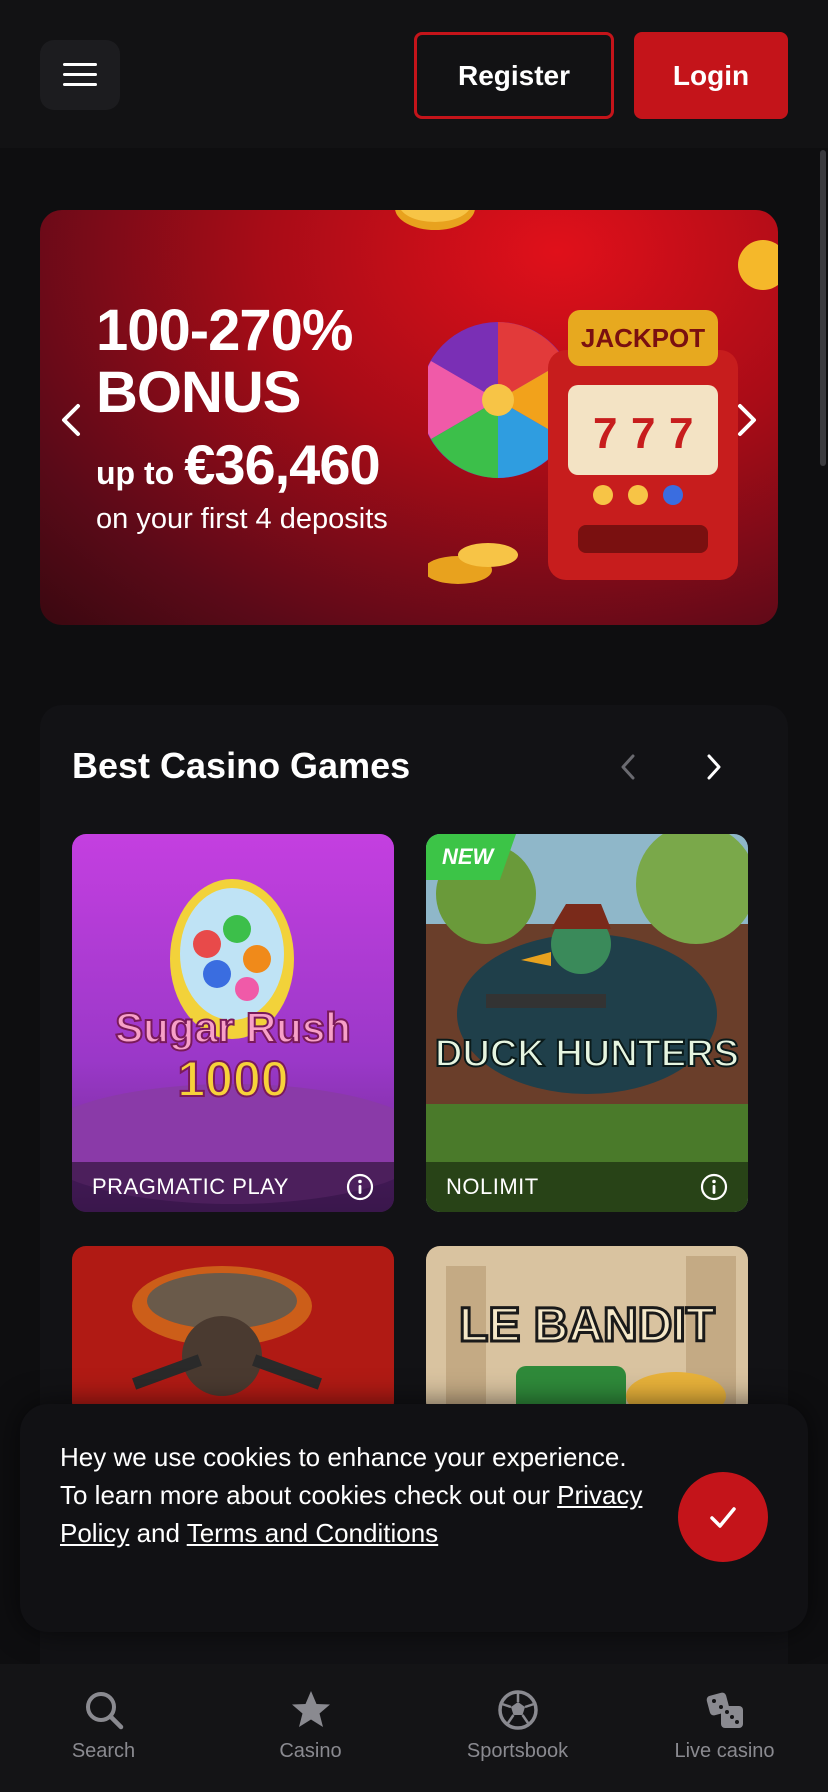  I want to click on provider-bar: PRAGMATIC PLAY, so click(233, 1187).